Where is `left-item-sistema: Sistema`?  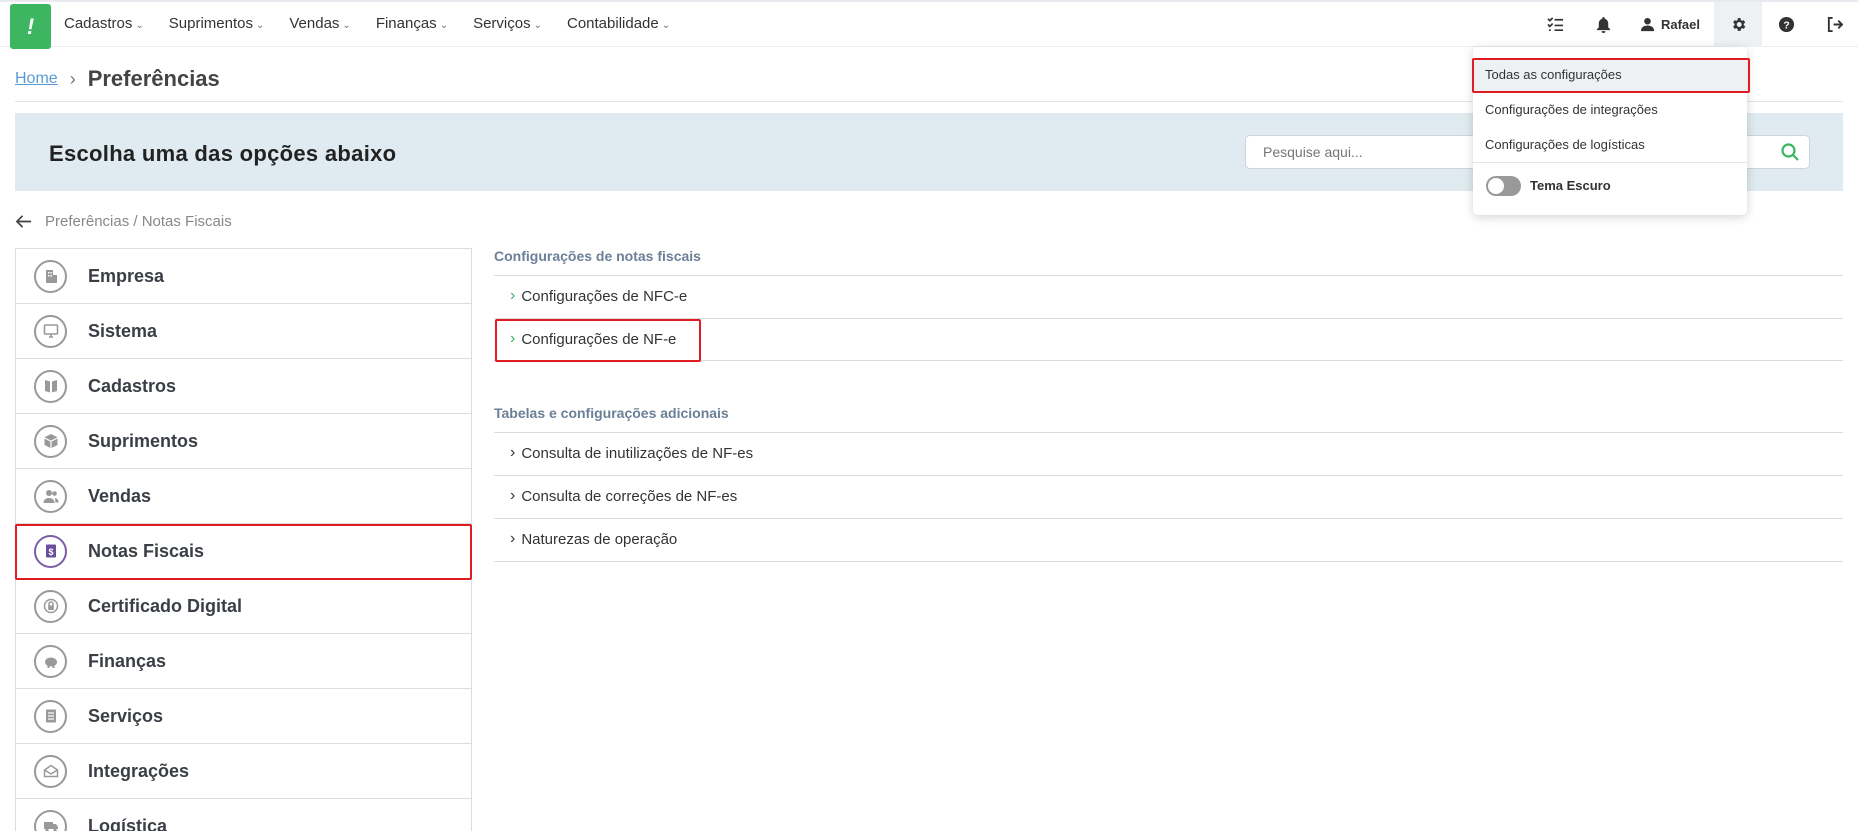 left-item-sistema: Sistema is located at coordinates (243, 331).